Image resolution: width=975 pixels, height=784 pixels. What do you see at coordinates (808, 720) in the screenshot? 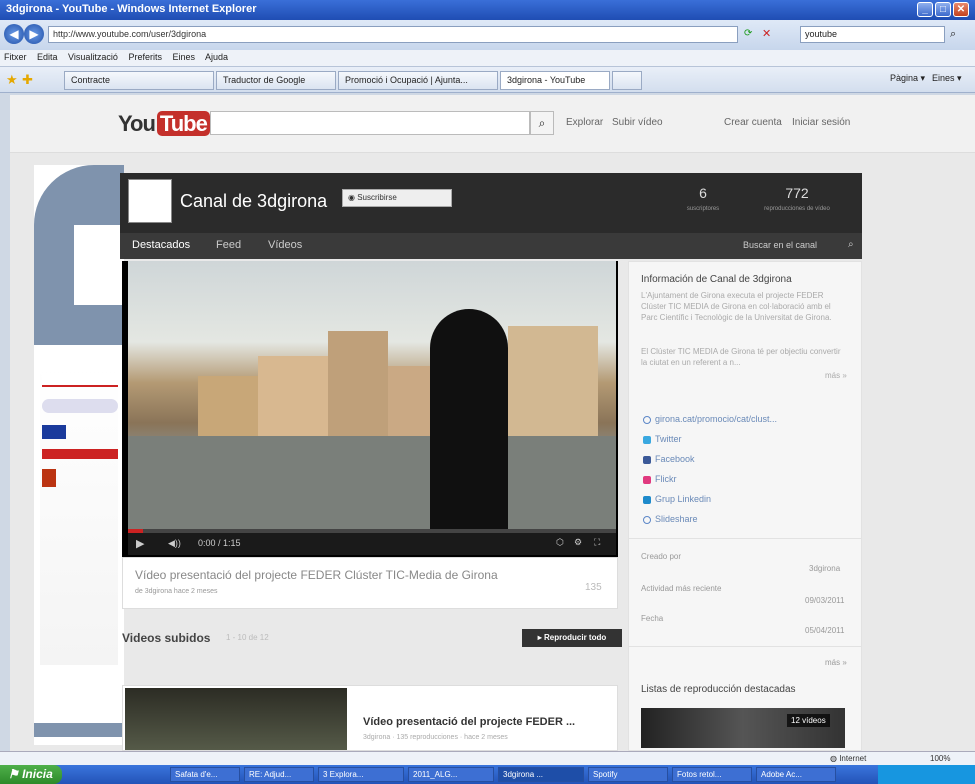
I see `playlist-badge: 12 vídeos` at bounding box center [808, 720].